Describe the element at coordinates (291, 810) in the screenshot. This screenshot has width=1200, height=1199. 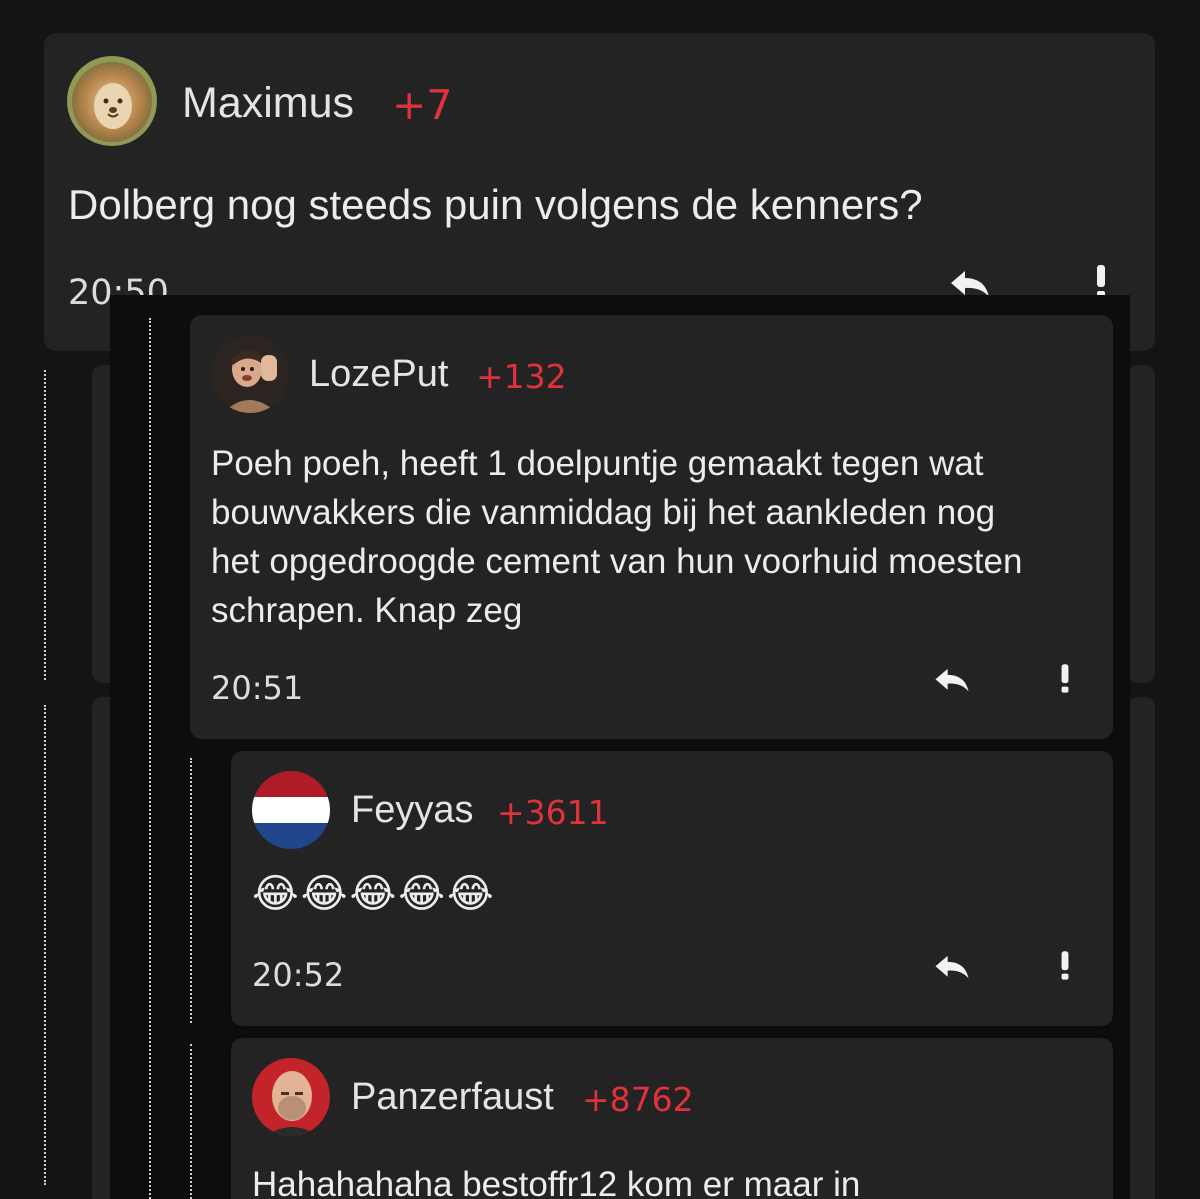
I see `dutch-flag-avatar` at that location.